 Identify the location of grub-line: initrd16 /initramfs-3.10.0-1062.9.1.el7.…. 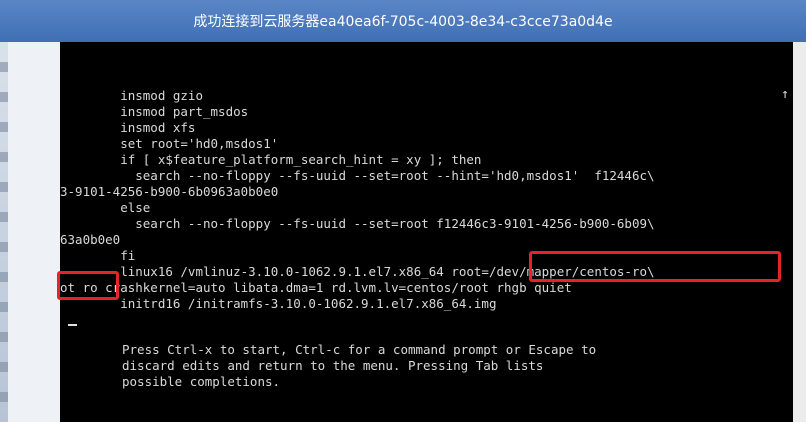
(278, 303).